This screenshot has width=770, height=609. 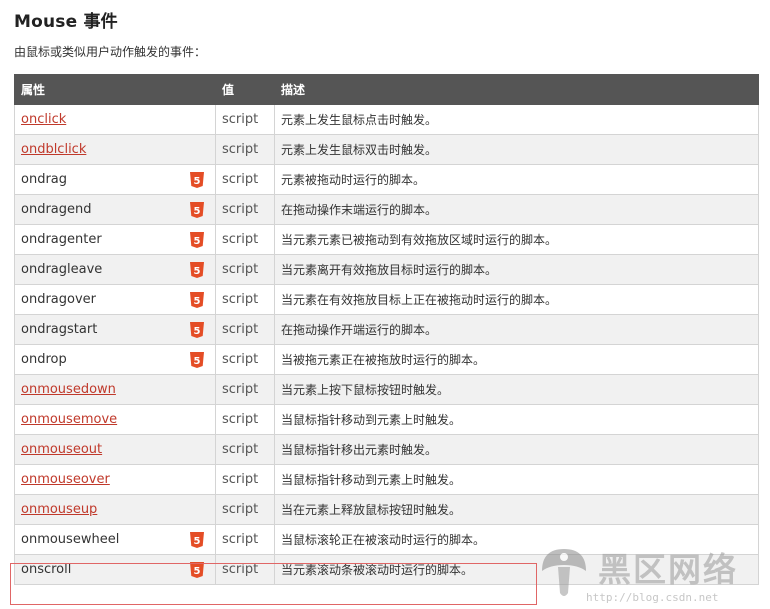 I want to click on attribute-cell: ondragend 5, so click(x=115, y=209).